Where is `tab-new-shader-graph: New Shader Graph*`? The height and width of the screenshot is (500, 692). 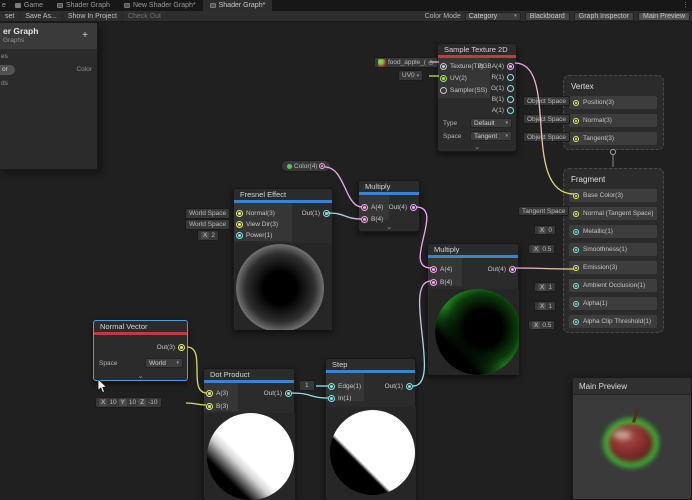 tab-new-shader-graph: New Shader Graph* is located at coordinates (160, 5).